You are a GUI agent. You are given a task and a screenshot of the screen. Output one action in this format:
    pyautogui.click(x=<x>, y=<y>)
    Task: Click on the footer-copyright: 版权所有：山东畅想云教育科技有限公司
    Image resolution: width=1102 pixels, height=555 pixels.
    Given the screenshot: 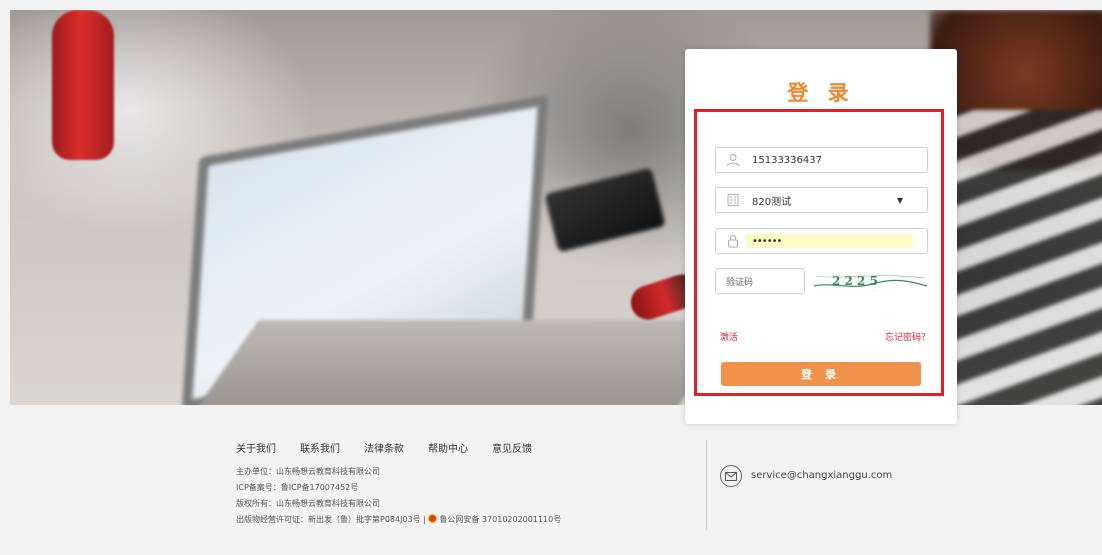 What is the action you would take?
    pyautogui.click(x=308, y=503)
    